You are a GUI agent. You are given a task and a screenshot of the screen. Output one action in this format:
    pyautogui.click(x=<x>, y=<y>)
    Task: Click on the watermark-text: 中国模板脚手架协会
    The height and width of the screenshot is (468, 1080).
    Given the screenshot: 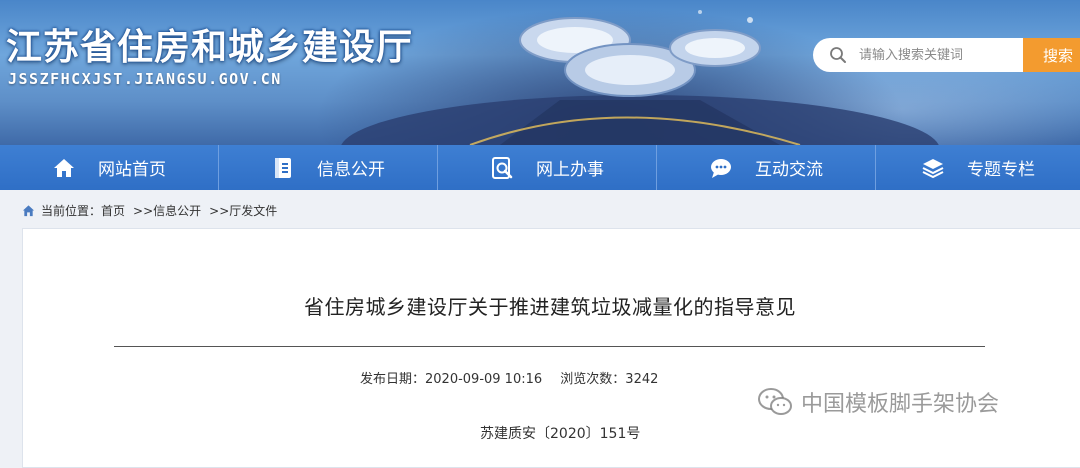 What is the action you would take?
    pyautogui.click(x=900, y=404)
    